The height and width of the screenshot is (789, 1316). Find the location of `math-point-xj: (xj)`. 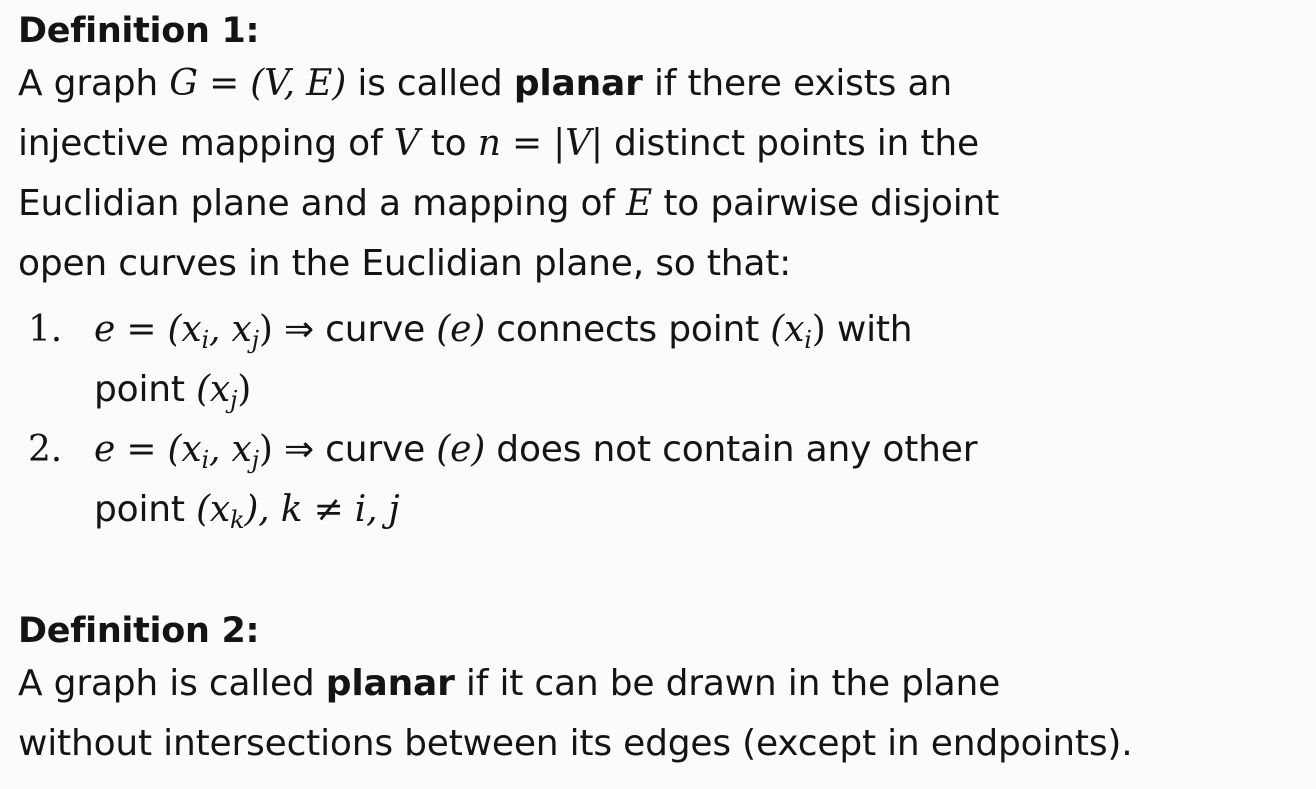

math-point-xj: (xj) is located at coordinates (224, 390).